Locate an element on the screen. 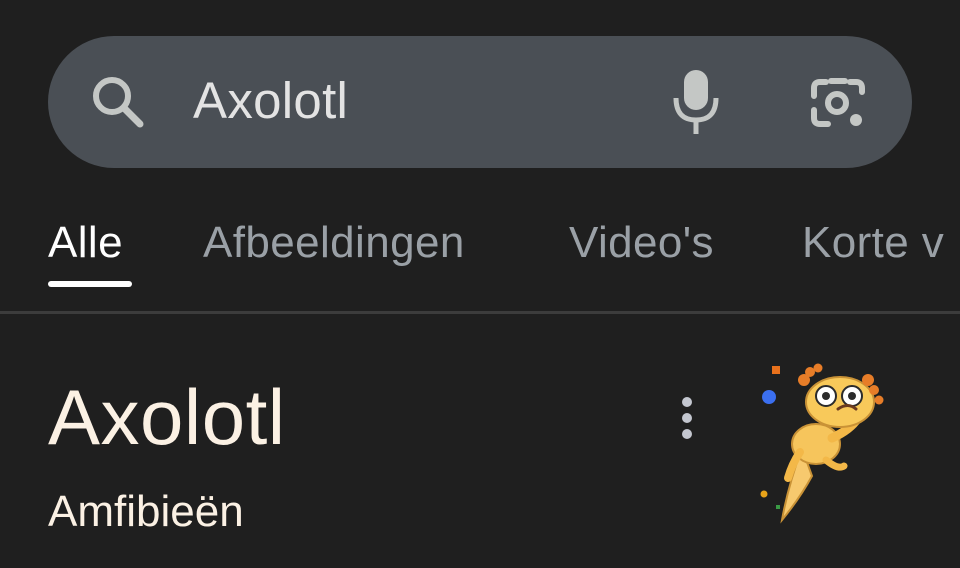 The image size is (960, 568). search-query-text: Axolotl is located at coordinates (270, 101).